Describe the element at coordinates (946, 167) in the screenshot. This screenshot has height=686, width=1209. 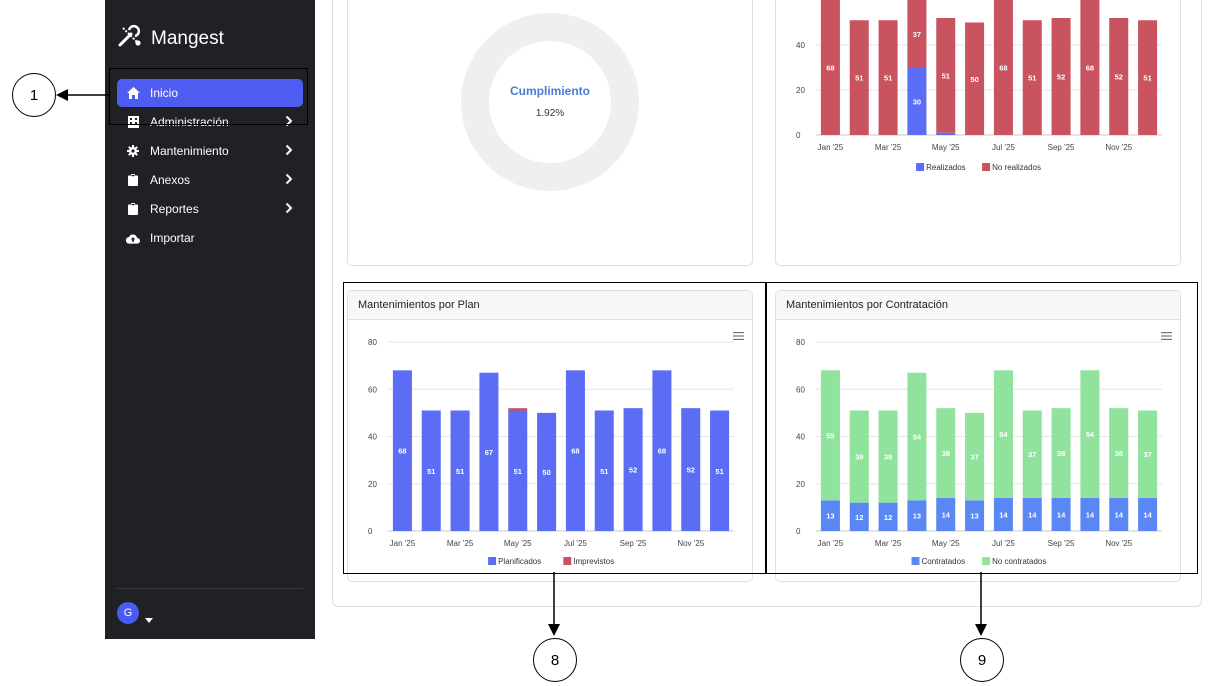
I see `legend-label: Realizados` at that location.